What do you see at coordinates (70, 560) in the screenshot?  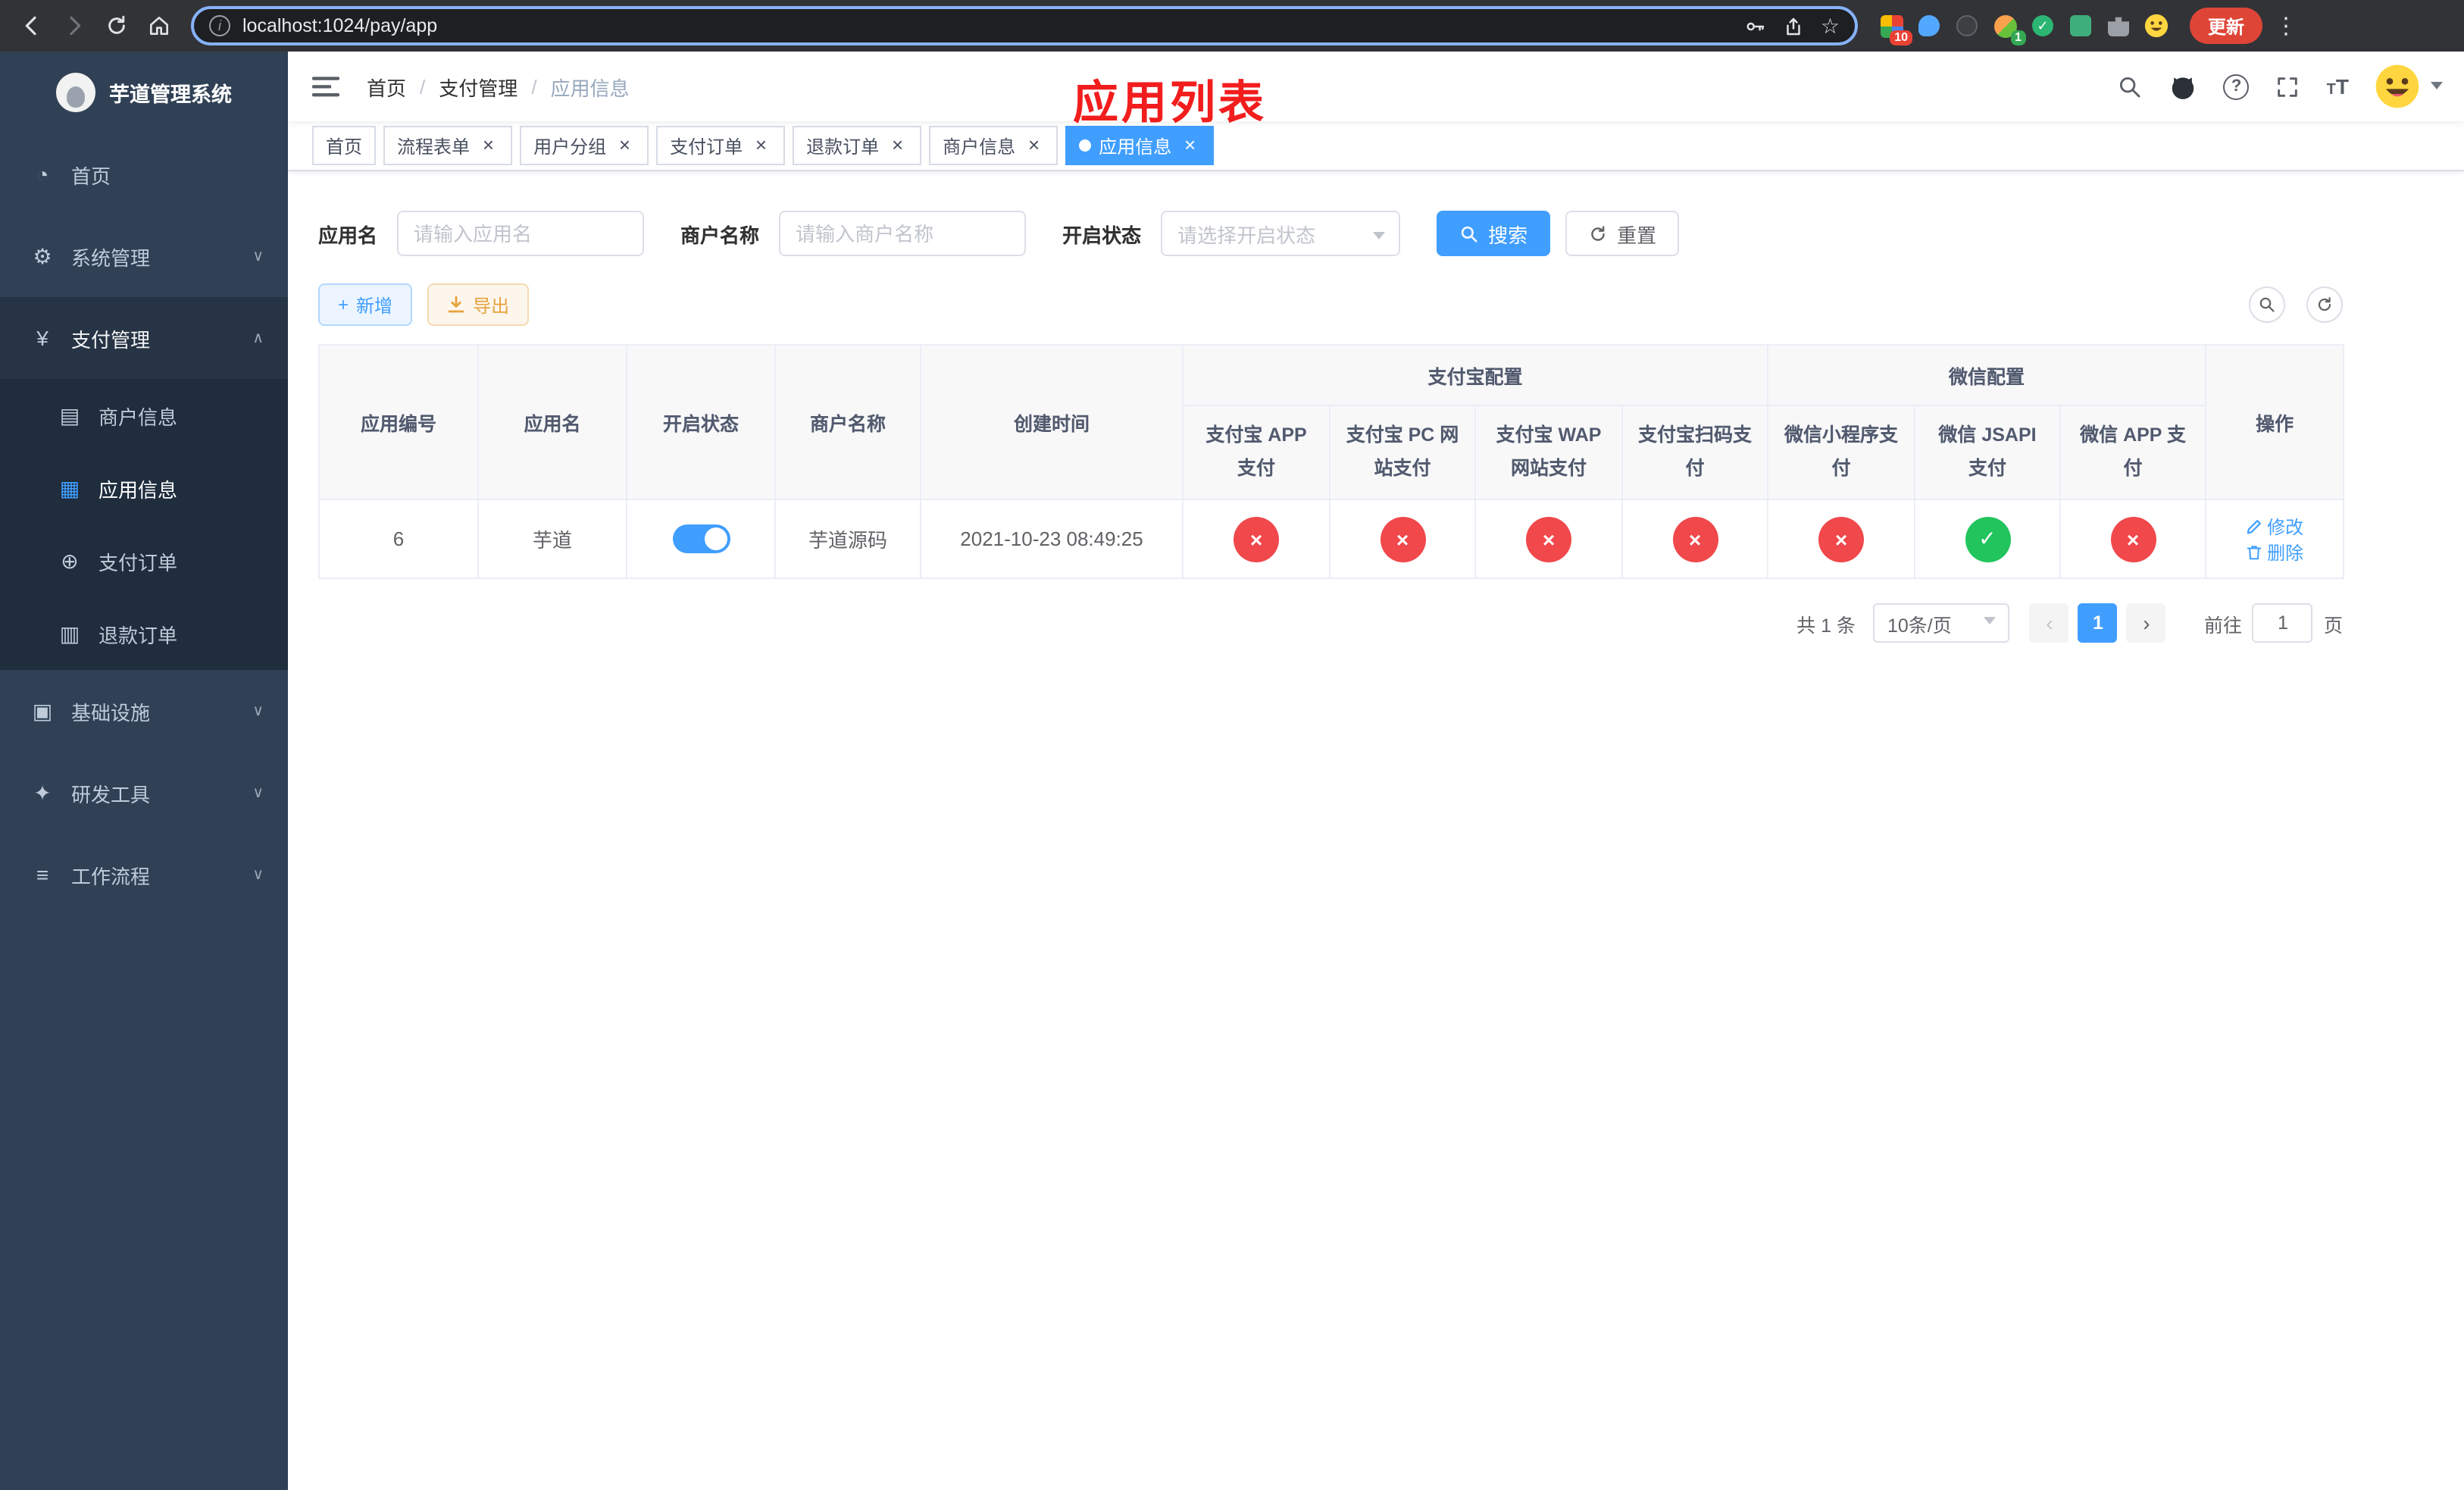 I see `order-icon: ⊕` at bounding box center [70, 560].